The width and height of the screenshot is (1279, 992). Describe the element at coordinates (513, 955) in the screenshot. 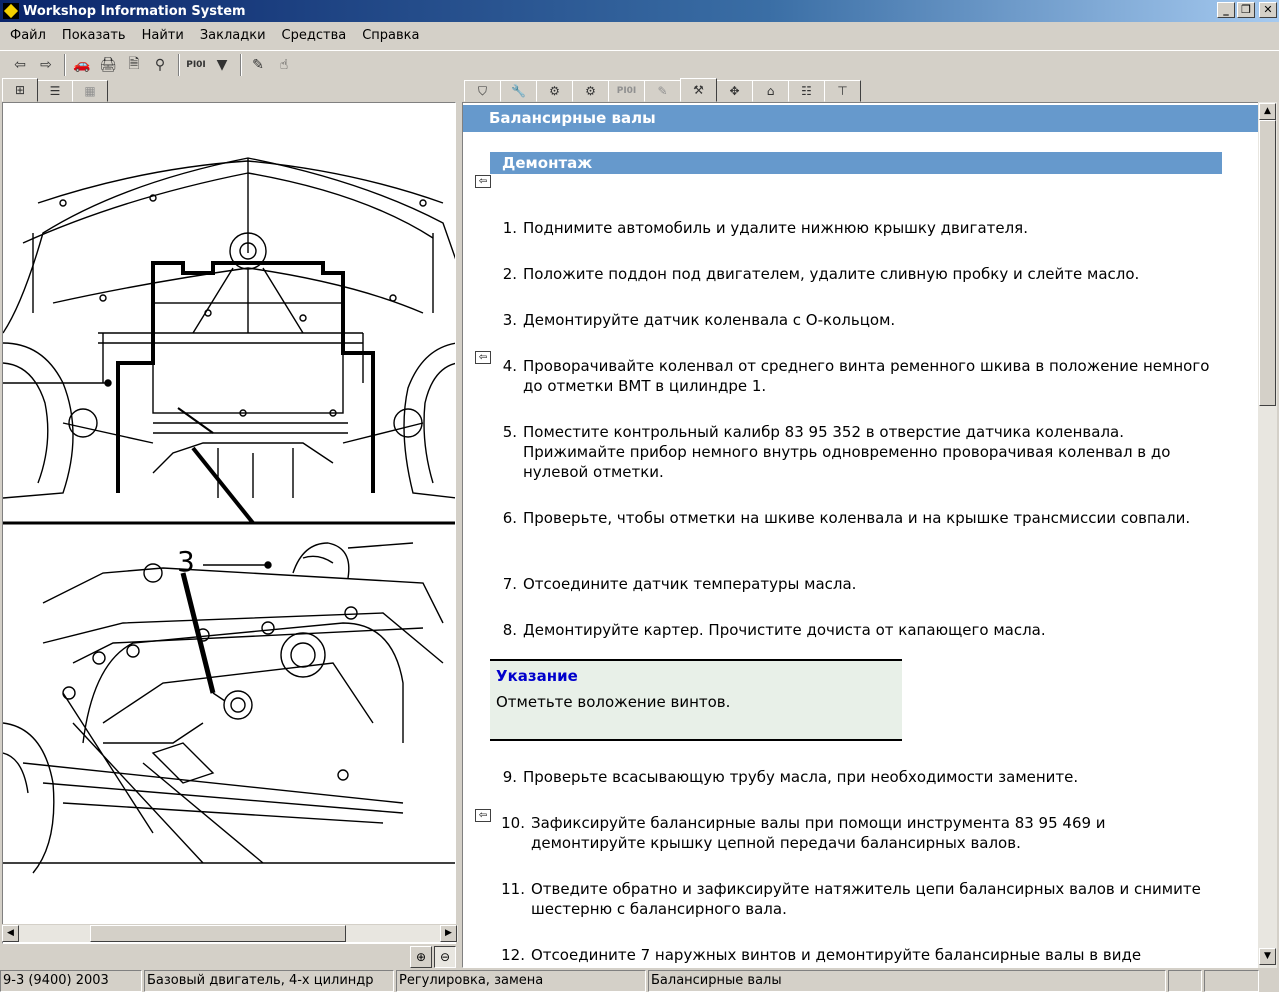

I see `step-number: 12.` at that location.